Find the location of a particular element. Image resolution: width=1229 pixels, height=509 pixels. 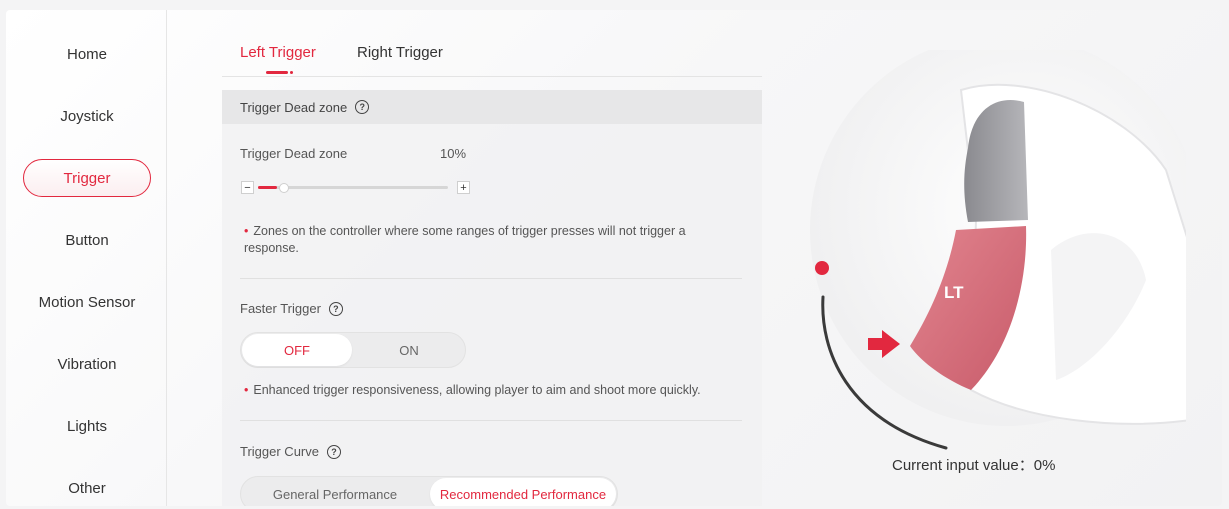

faster-trigger-title: Faster Trigger ? is located at coordinates (291, 308).